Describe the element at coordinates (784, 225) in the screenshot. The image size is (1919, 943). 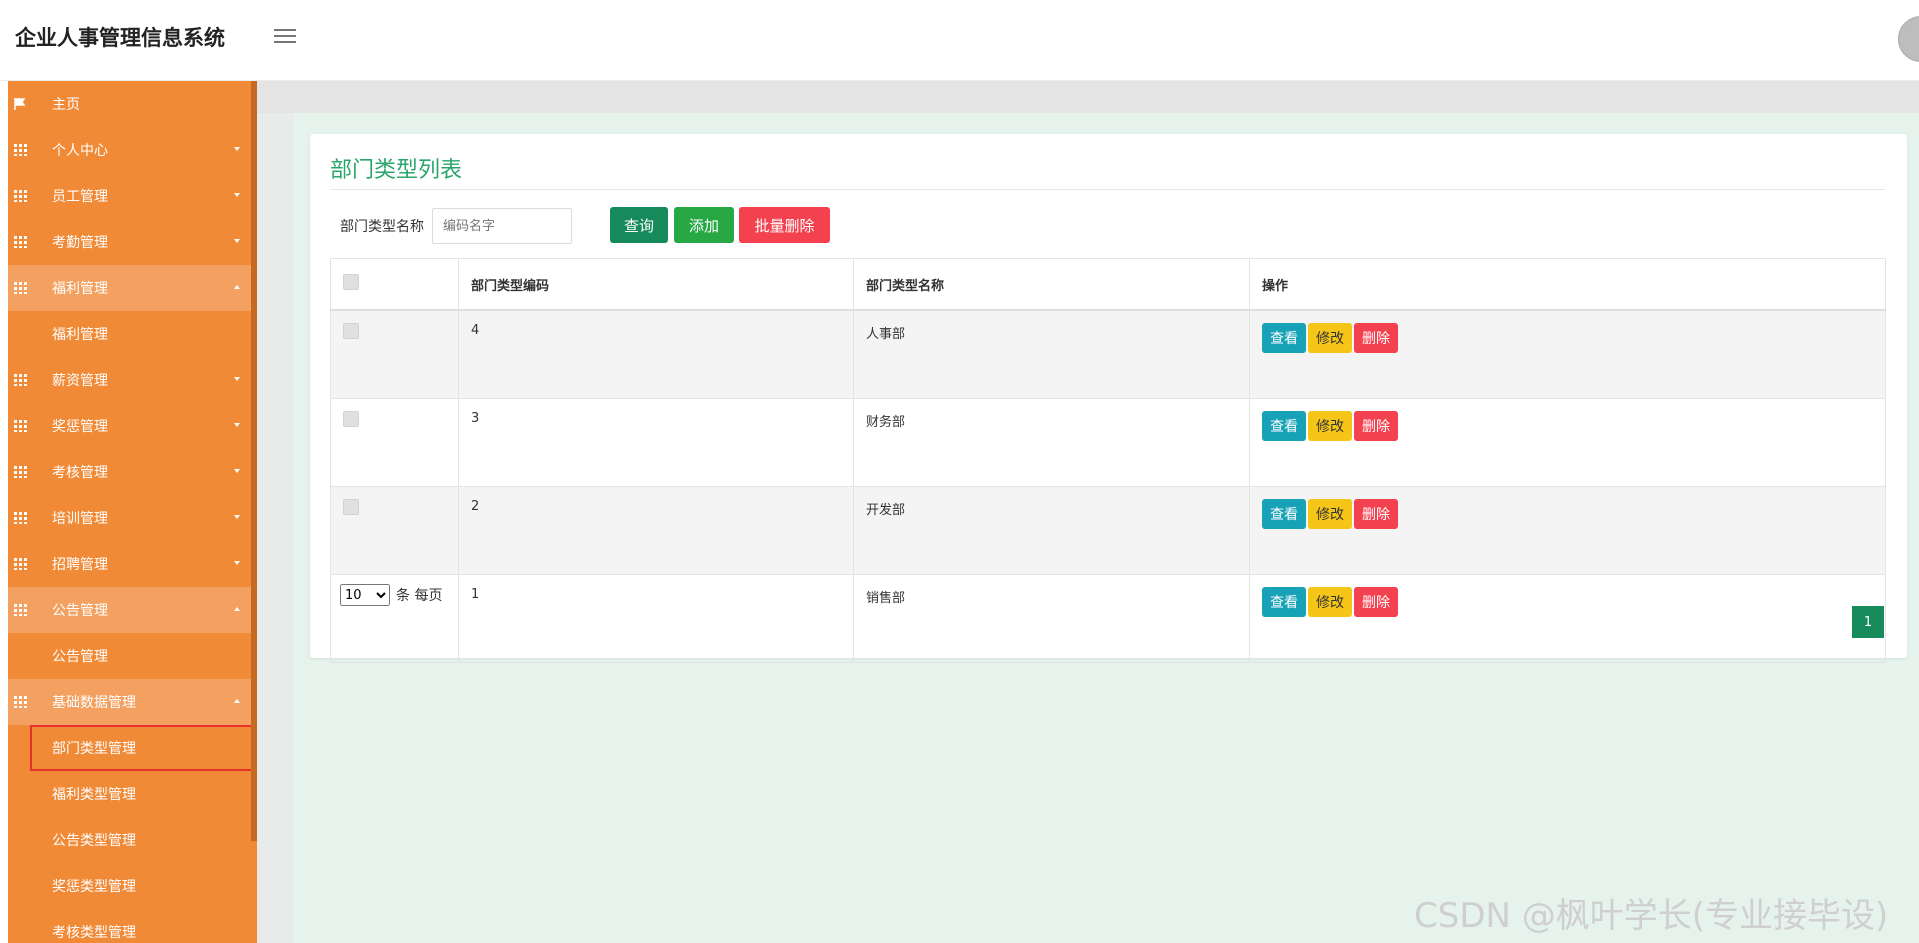
I see `batch-delete-button: 批量删除` at that location.